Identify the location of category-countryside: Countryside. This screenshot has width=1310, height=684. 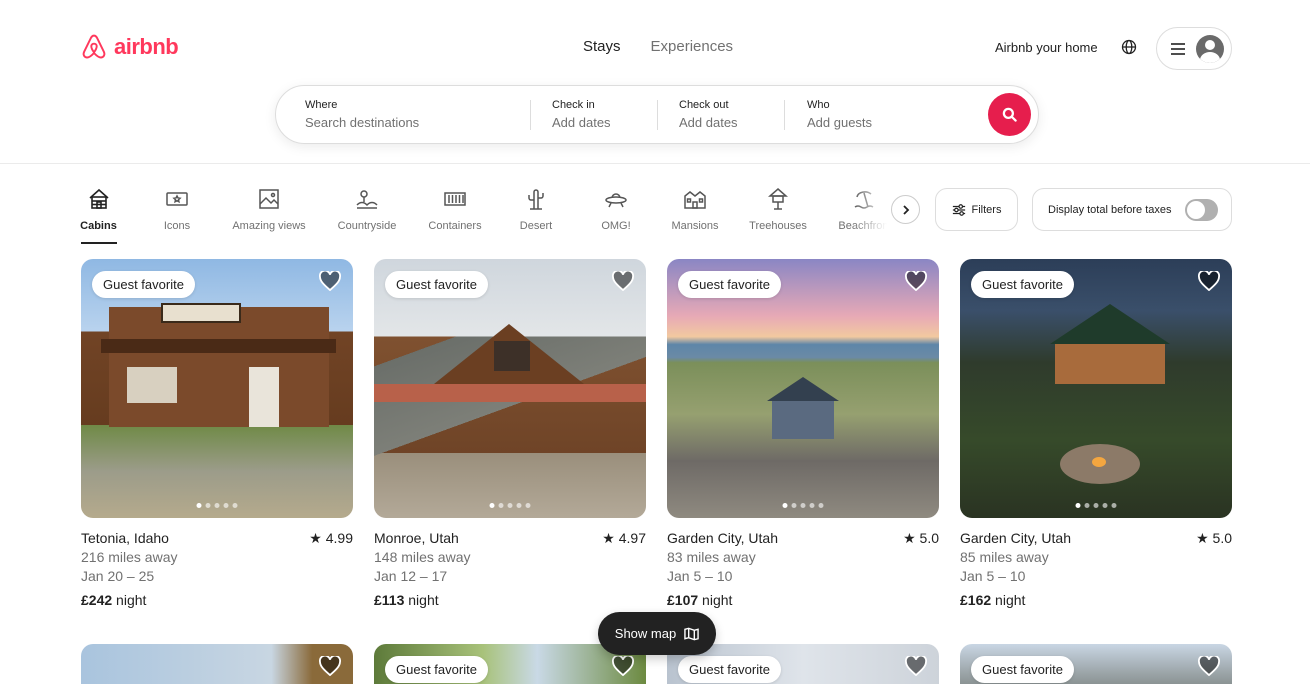
(367, 209).